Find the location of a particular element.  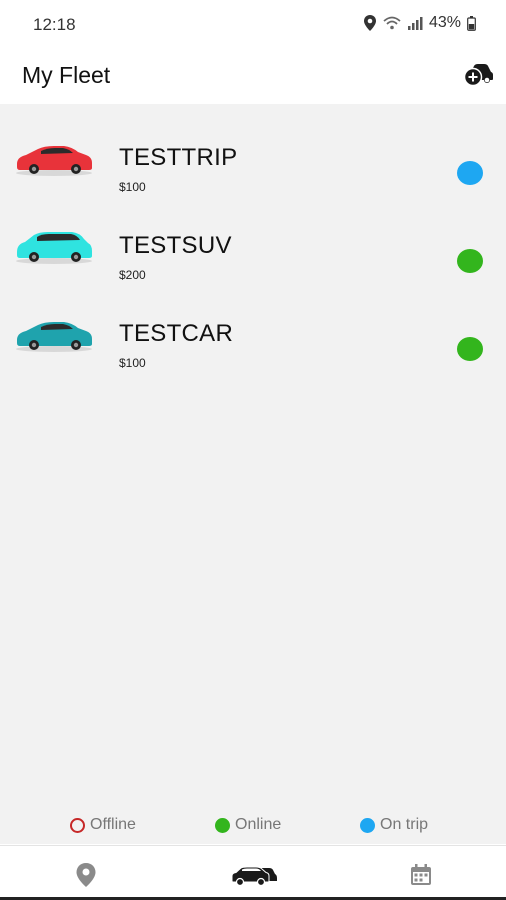

nav-calendar is located at coordinates (421, 877).